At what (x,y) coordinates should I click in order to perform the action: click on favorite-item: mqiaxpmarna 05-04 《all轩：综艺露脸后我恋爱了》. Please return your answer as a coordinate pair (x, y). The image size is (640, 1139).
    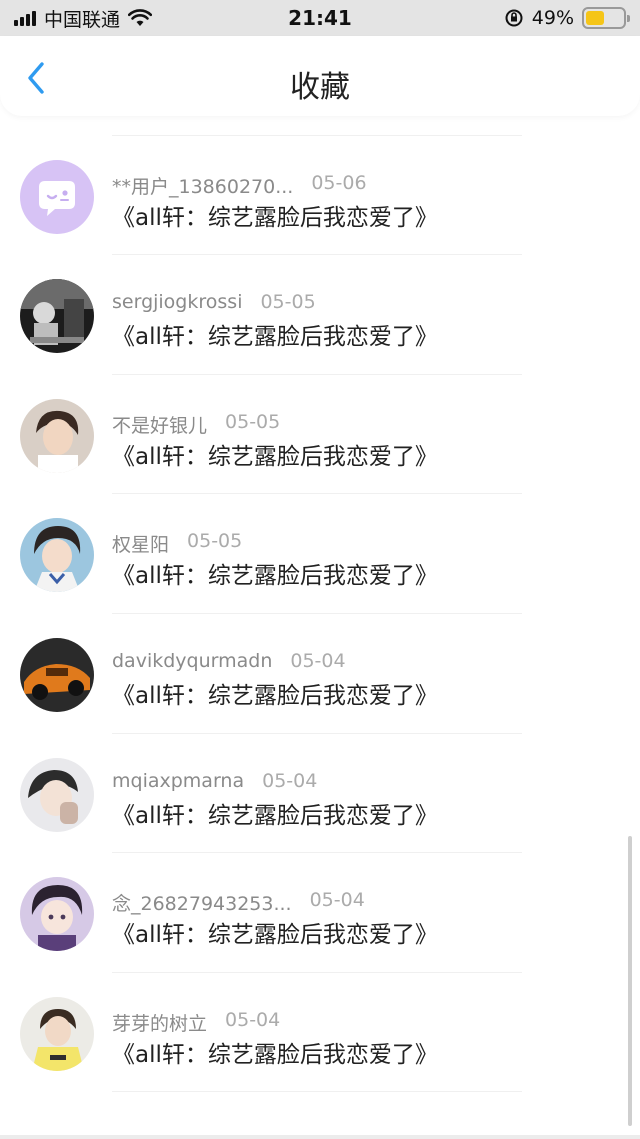
    Looking at the image, I should click on (320, 794).